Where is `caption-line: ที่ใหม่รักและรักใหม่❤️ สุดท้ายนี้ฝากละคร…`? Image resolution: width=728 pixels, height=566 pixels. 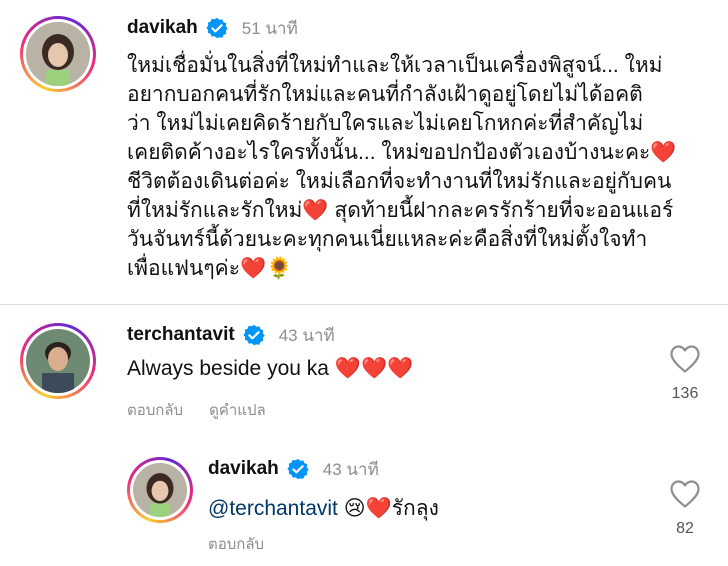 caption-line: ที่ใหม่รักและรักใหม่❤️ สุดท้ายนี้ฝากละคร… is located at coordinates (400, 210).